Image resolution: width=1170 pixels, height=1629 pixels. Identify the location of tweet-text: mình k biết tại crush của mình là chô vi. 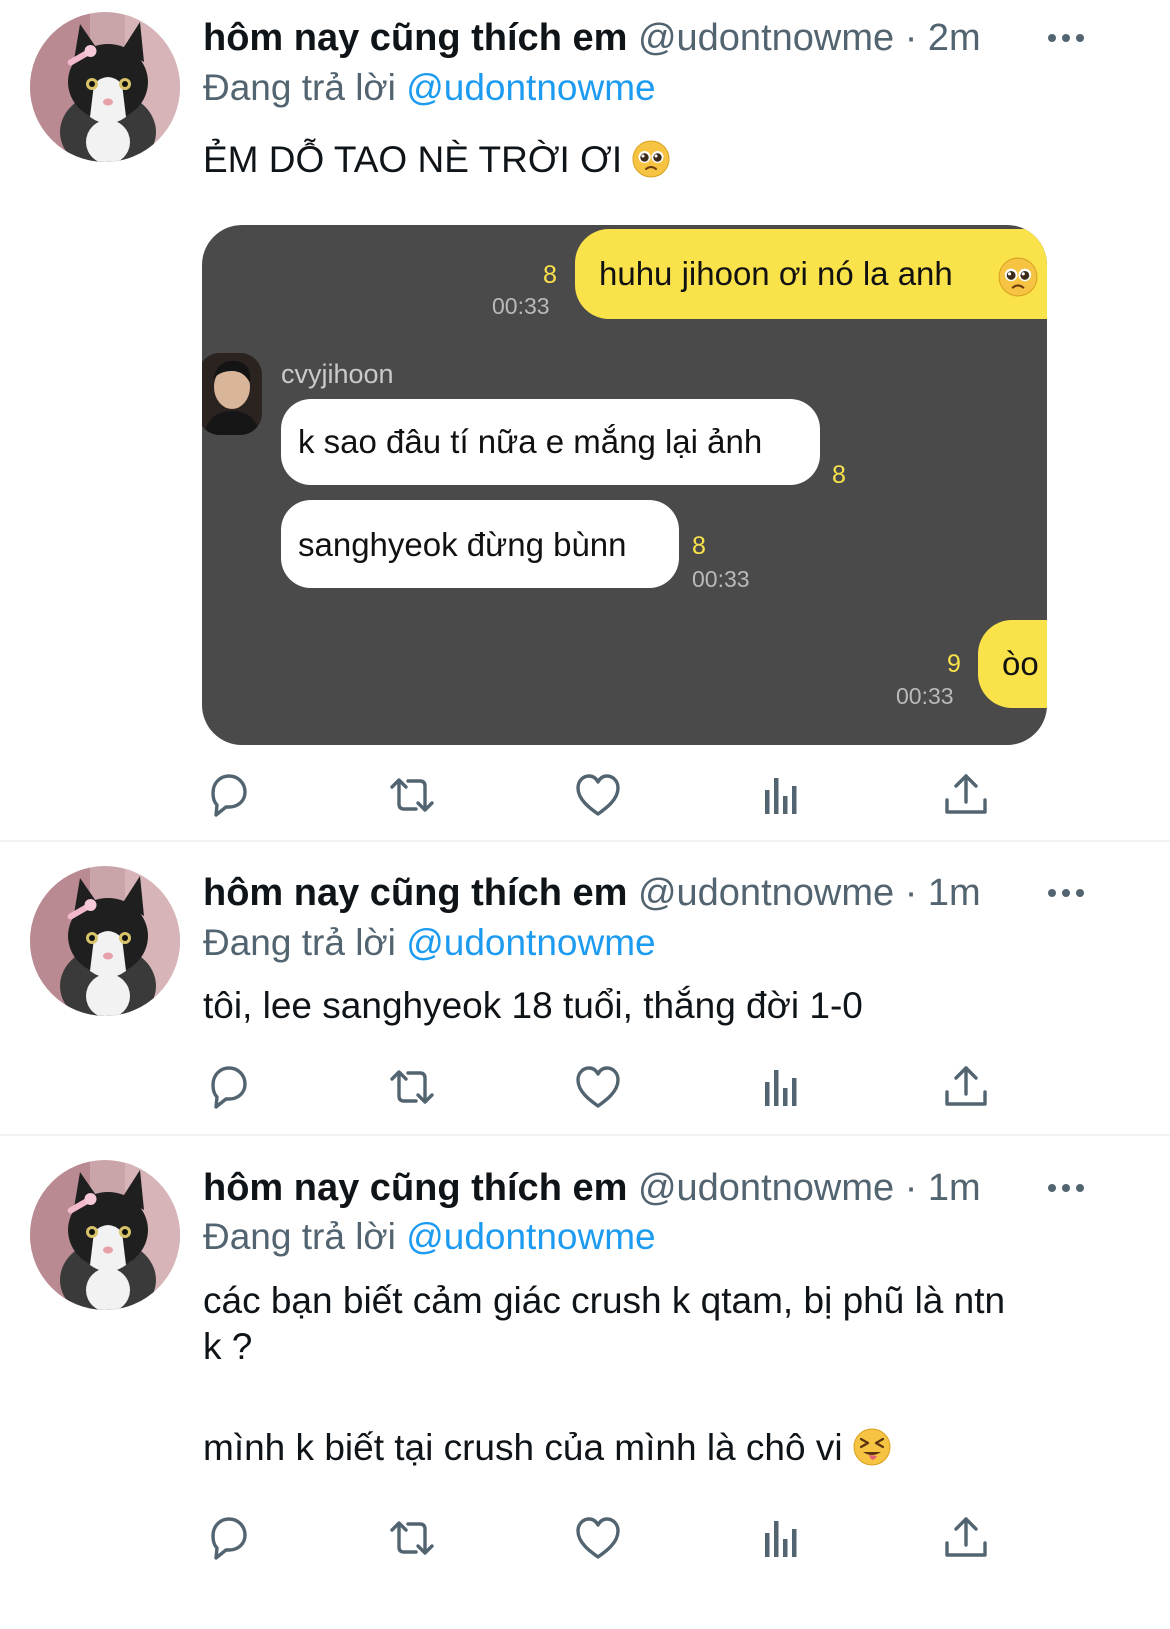
(547, 1448).